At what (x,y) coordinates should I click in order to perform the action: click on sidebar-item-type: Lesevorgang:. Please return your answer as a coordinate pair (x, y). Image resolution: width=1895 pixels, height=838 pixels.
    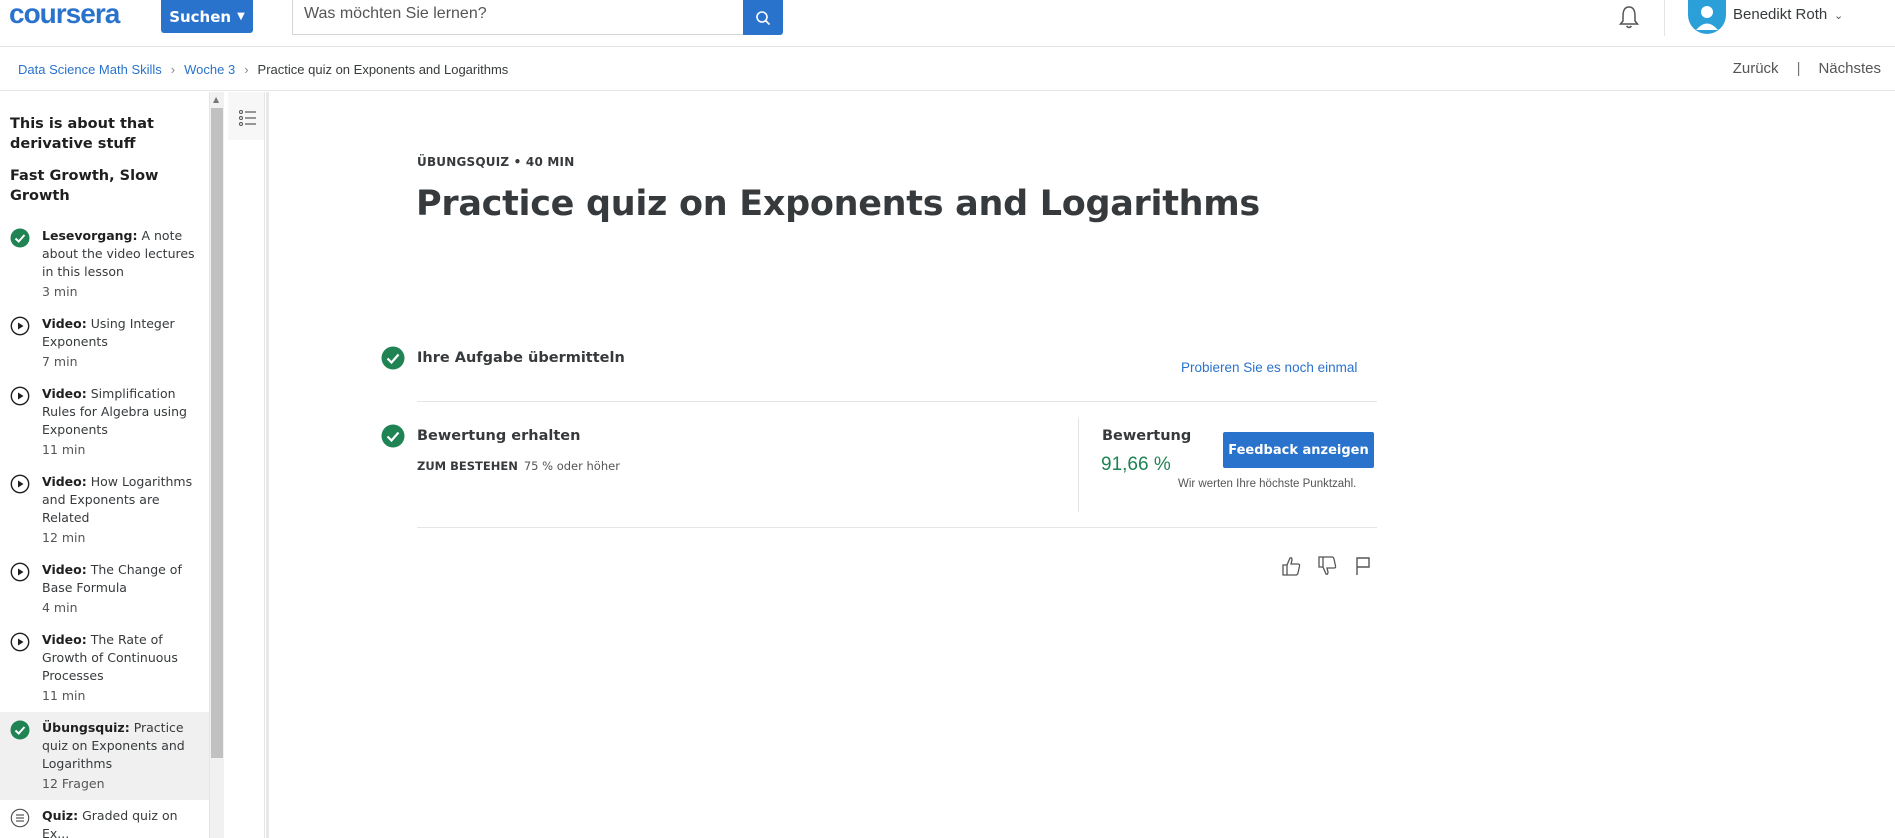
    Looking at the image, I should click on (90, 235).